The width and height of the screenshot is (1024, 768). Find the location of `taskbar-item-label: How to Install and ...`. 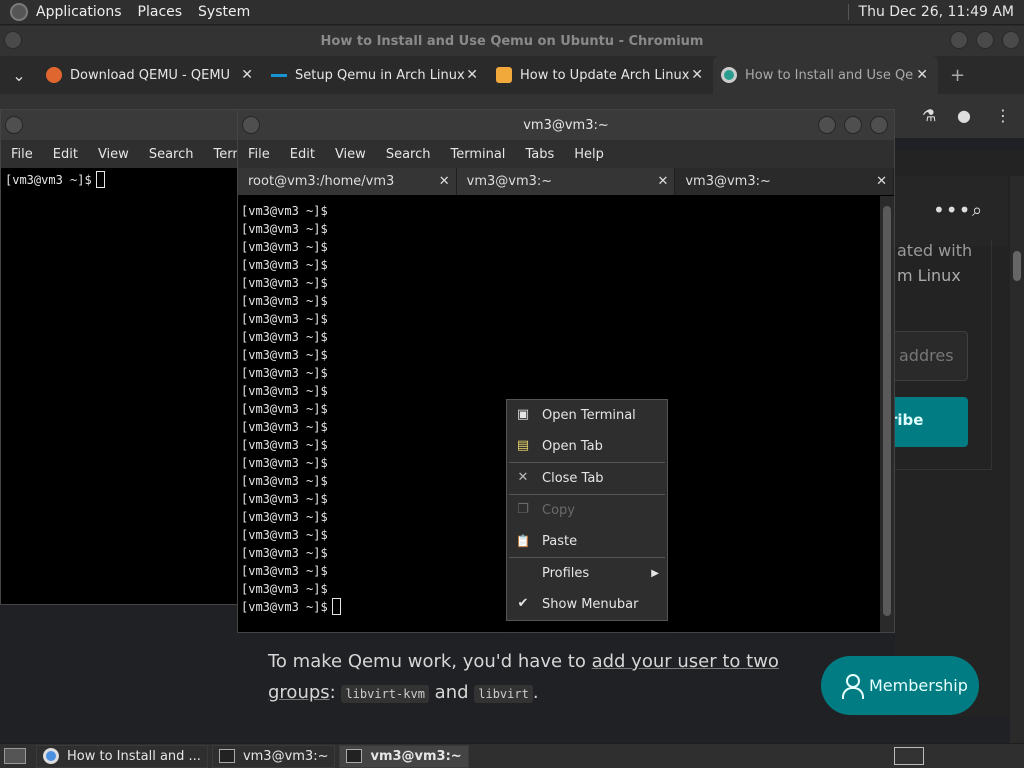

taskbar-item-label: How to Install and ... is located at coordinates (134, 756).